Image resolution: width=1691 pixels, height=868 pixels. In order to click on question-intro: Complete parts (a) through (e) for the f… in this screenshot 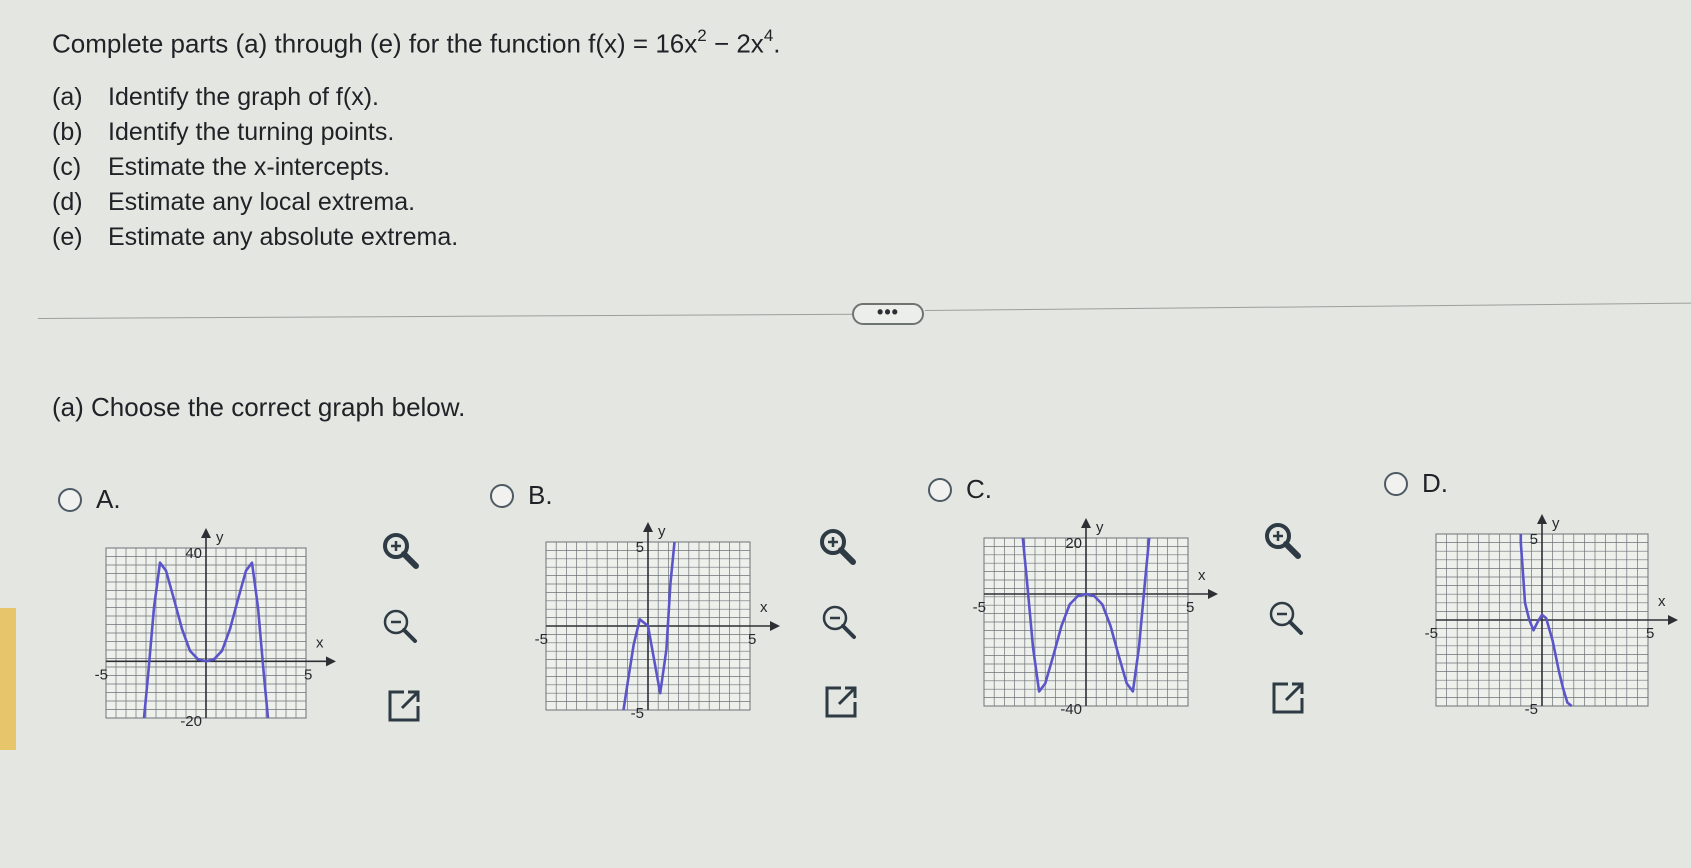, I will do `click(375, 43)`.